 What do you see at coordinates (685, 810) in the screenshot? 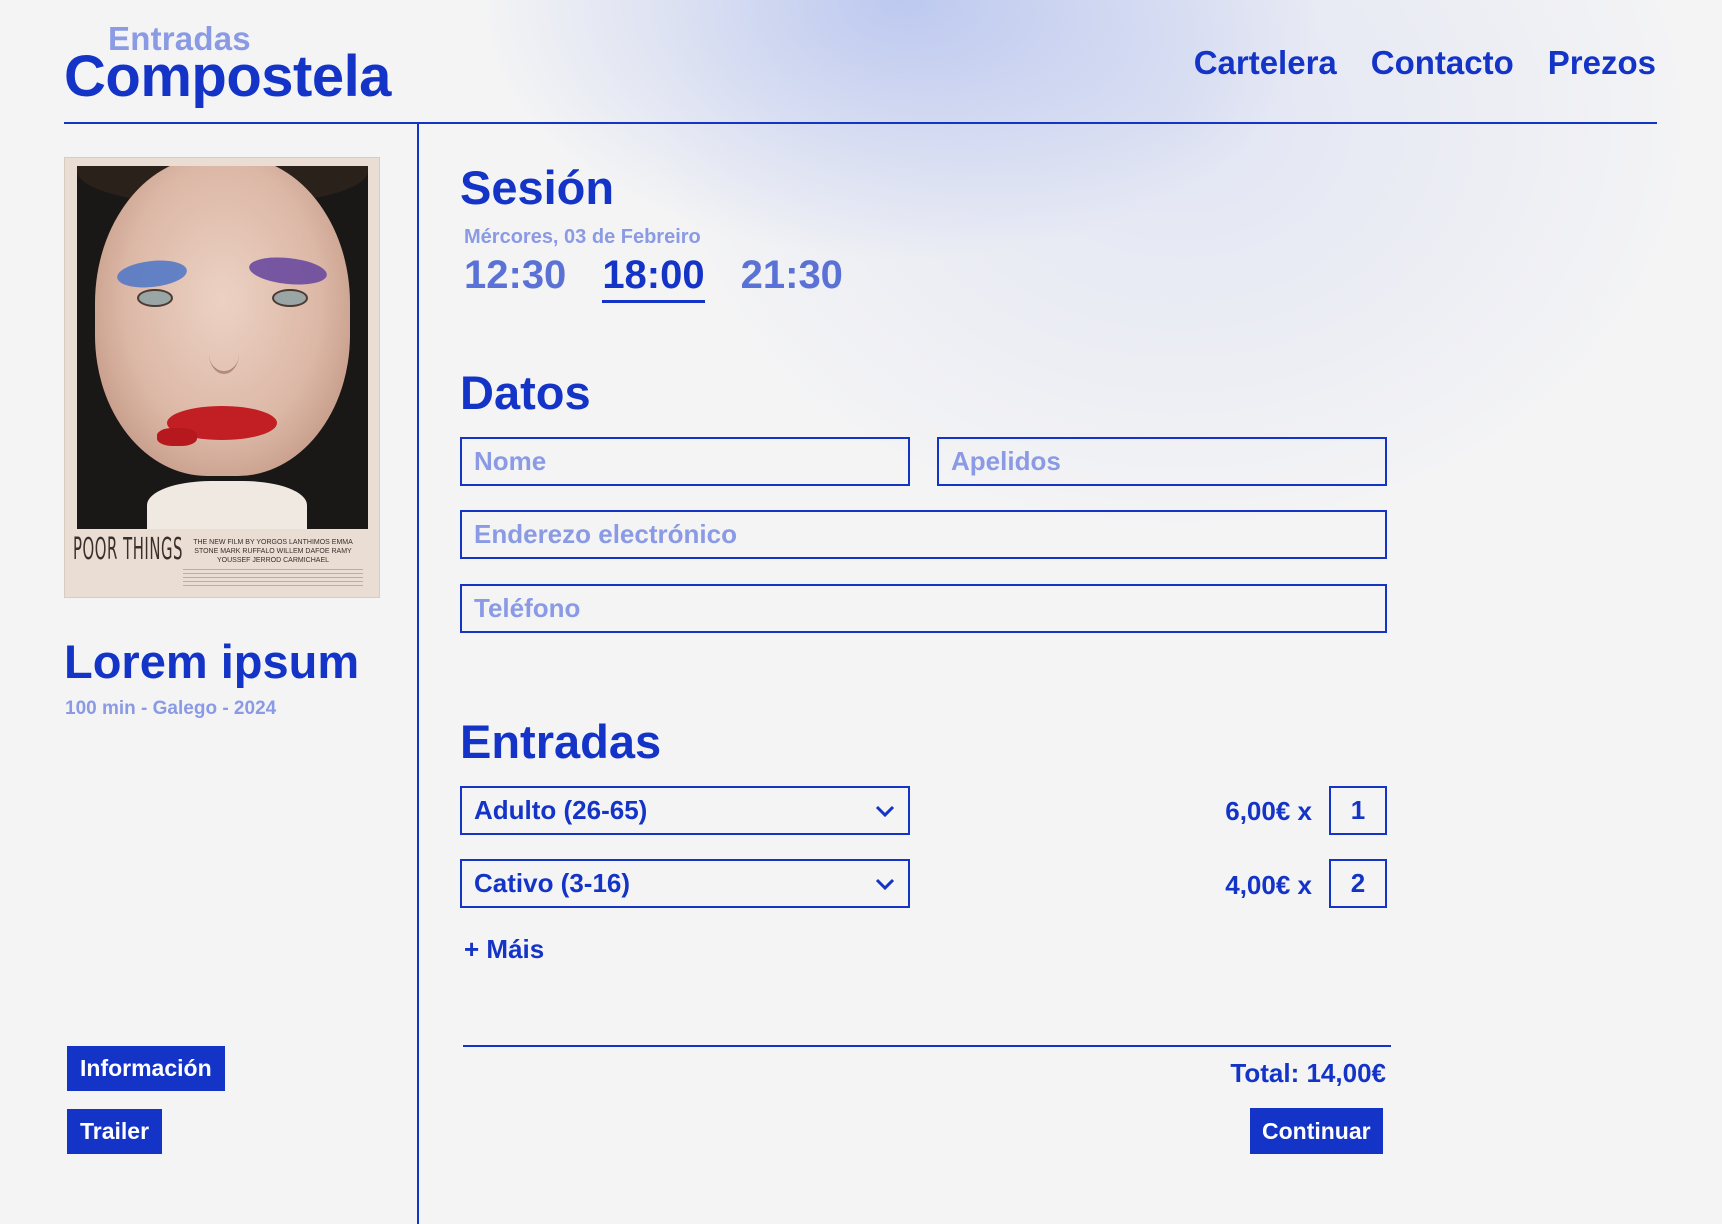
I see `ticket-type-select-1: Adulto (26-65)` at bounding box center [685, 810].